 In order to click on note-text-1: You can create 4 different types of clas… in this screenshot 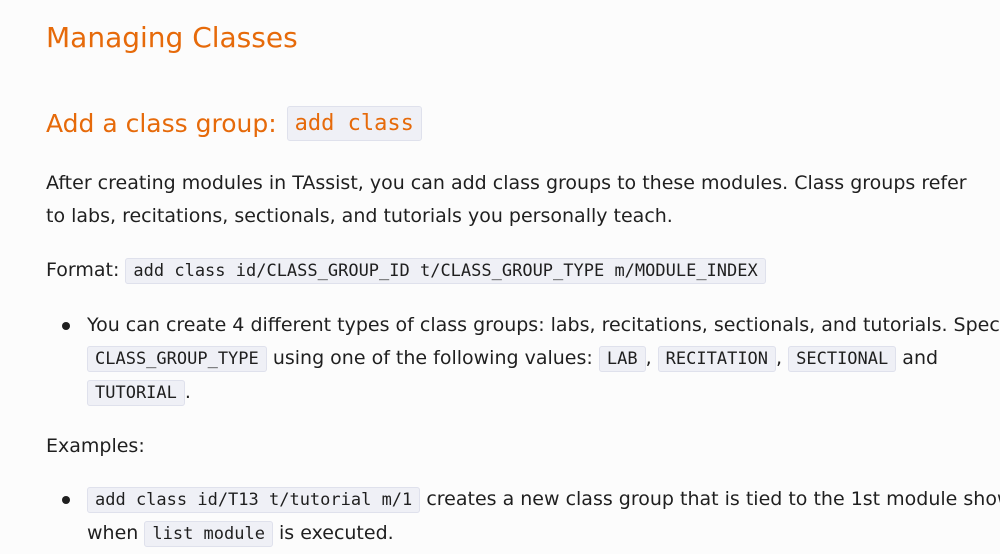, I will do `click(543, 325)`.